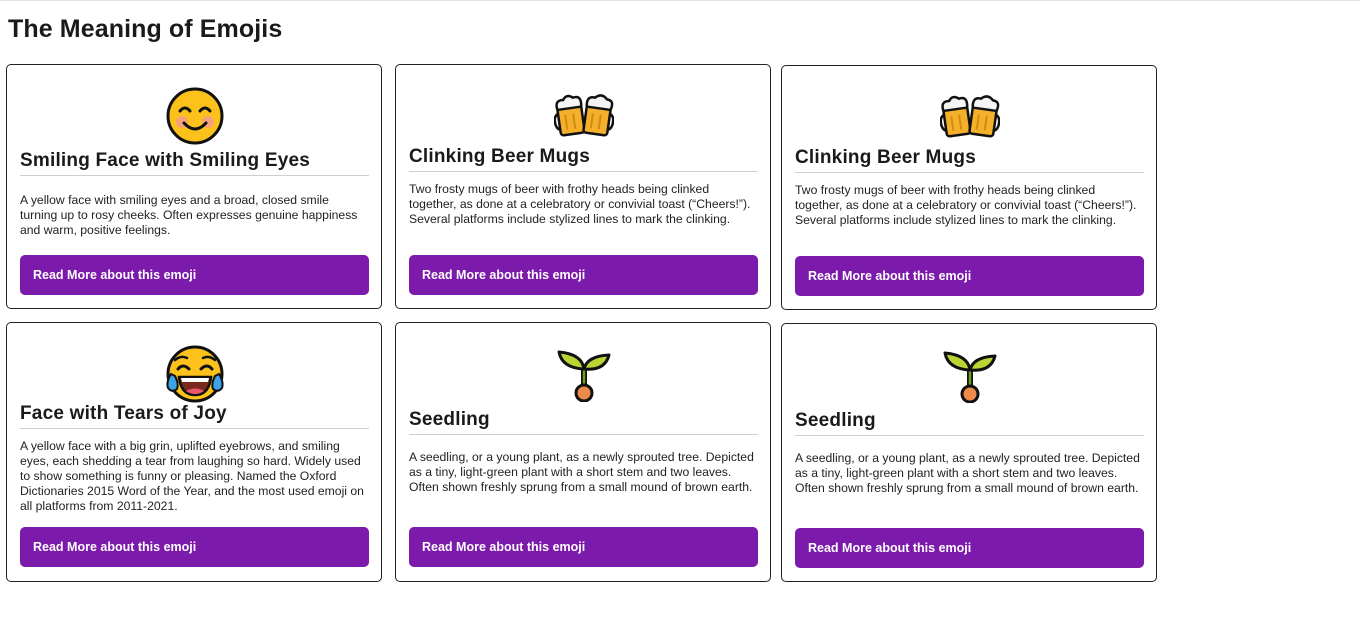  What do you see at coordinates (195, 374) in the screenshot?
I see `face-with-tears-of-joy-icon` at bounding box center [195, 374].